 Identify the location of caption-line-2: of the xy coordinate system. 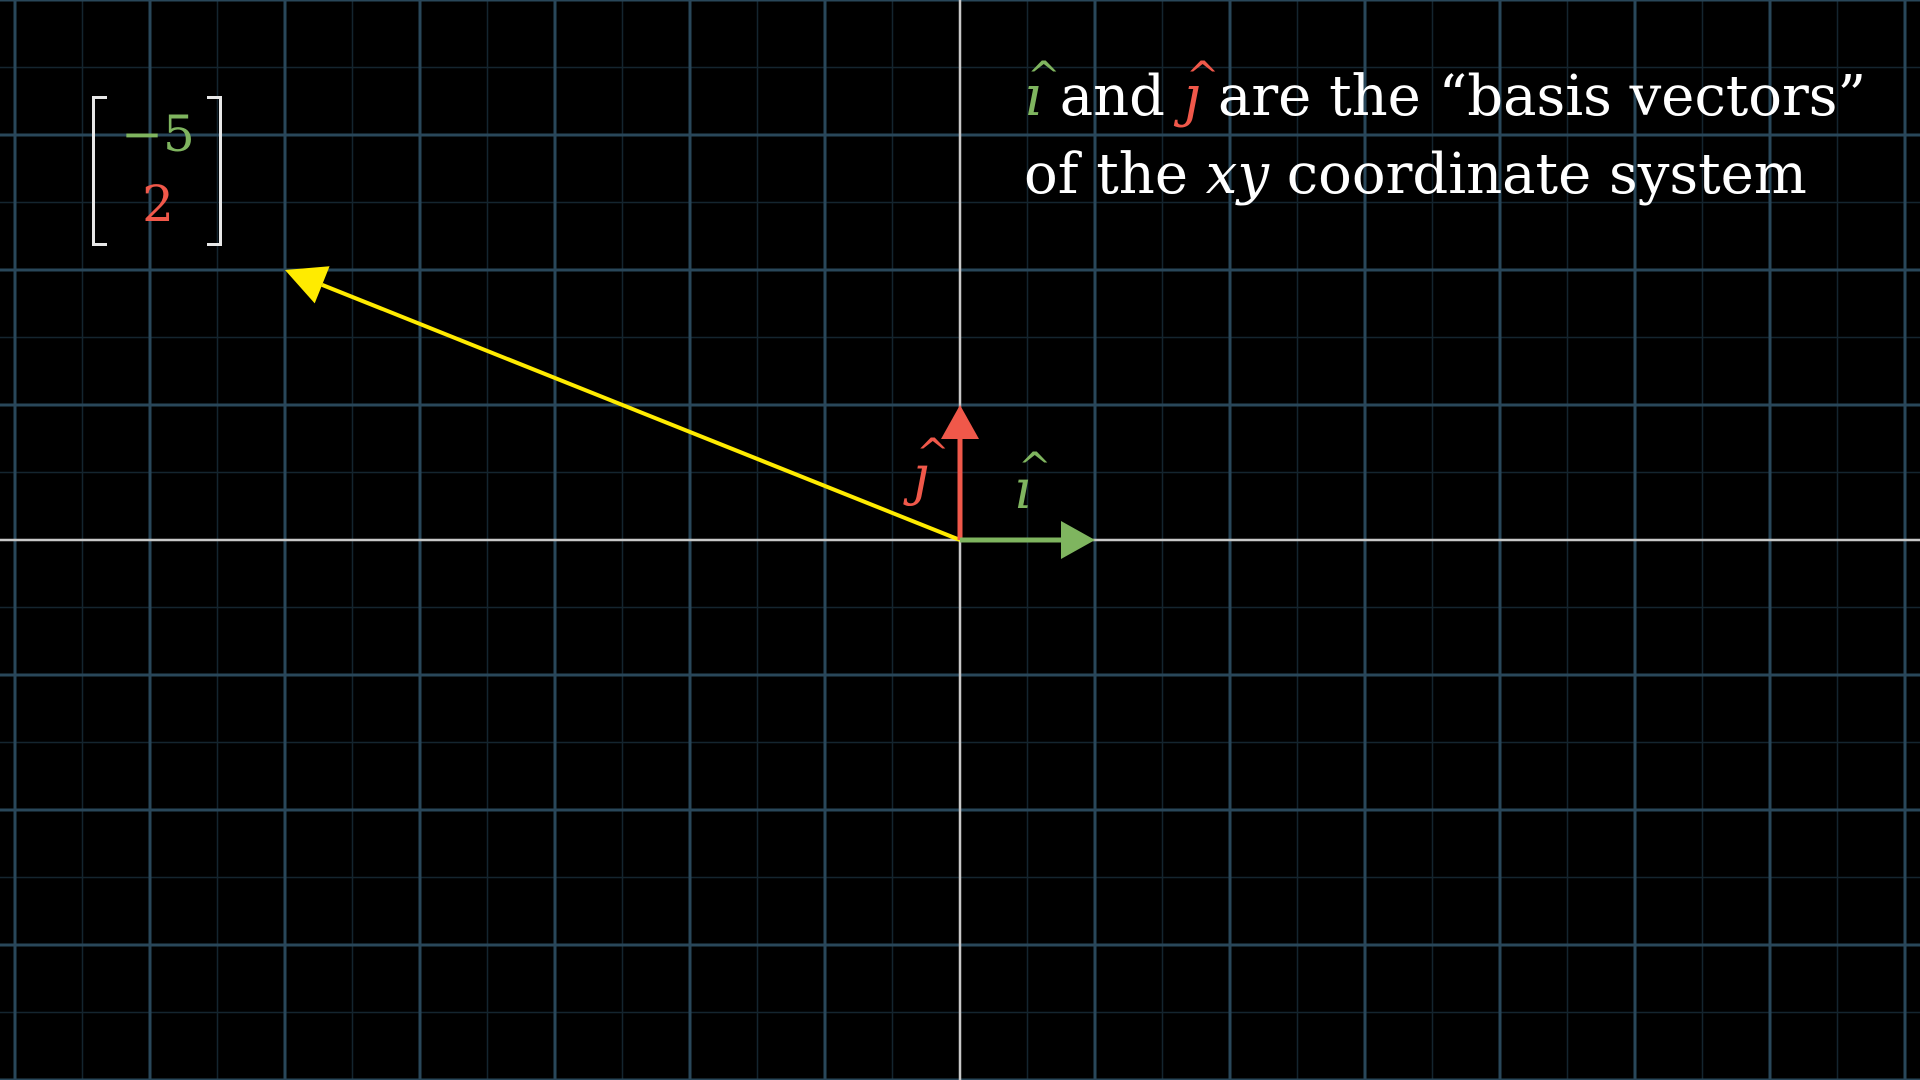
(1464, 175).